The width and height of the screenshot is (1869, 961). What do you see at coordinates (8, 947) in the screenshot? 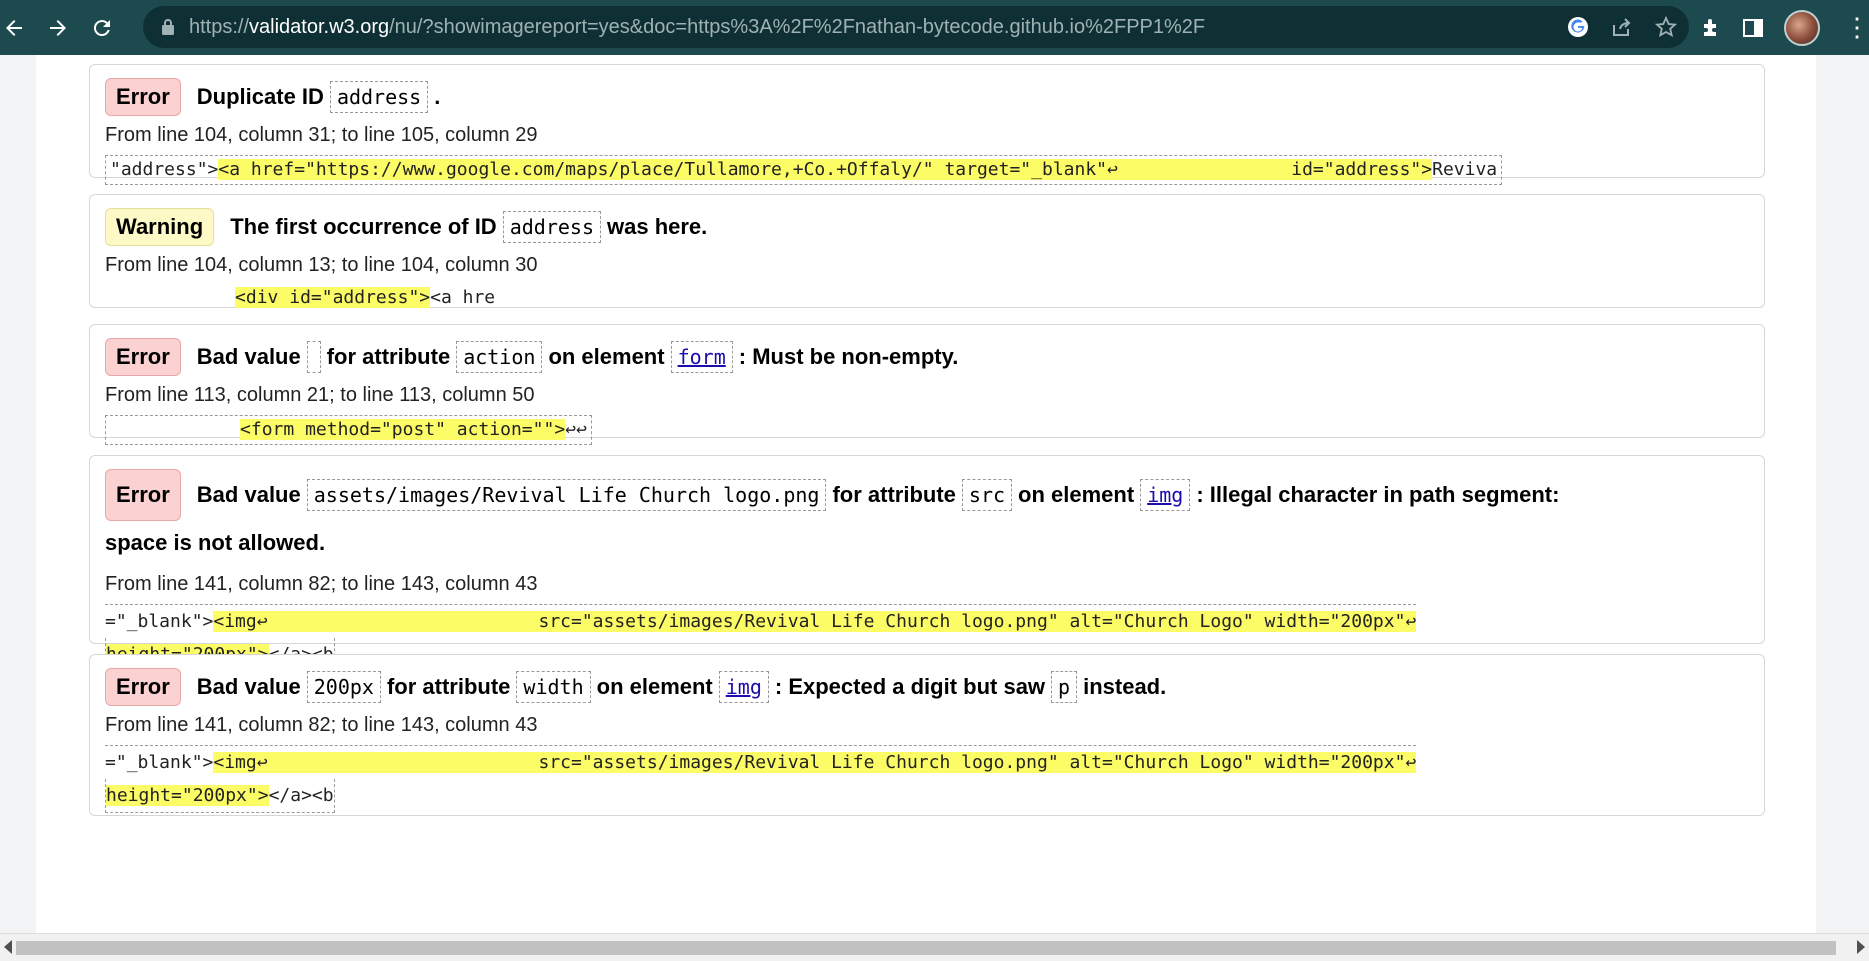
I see `scroll-left-icon` at bounding box center [8, 947].